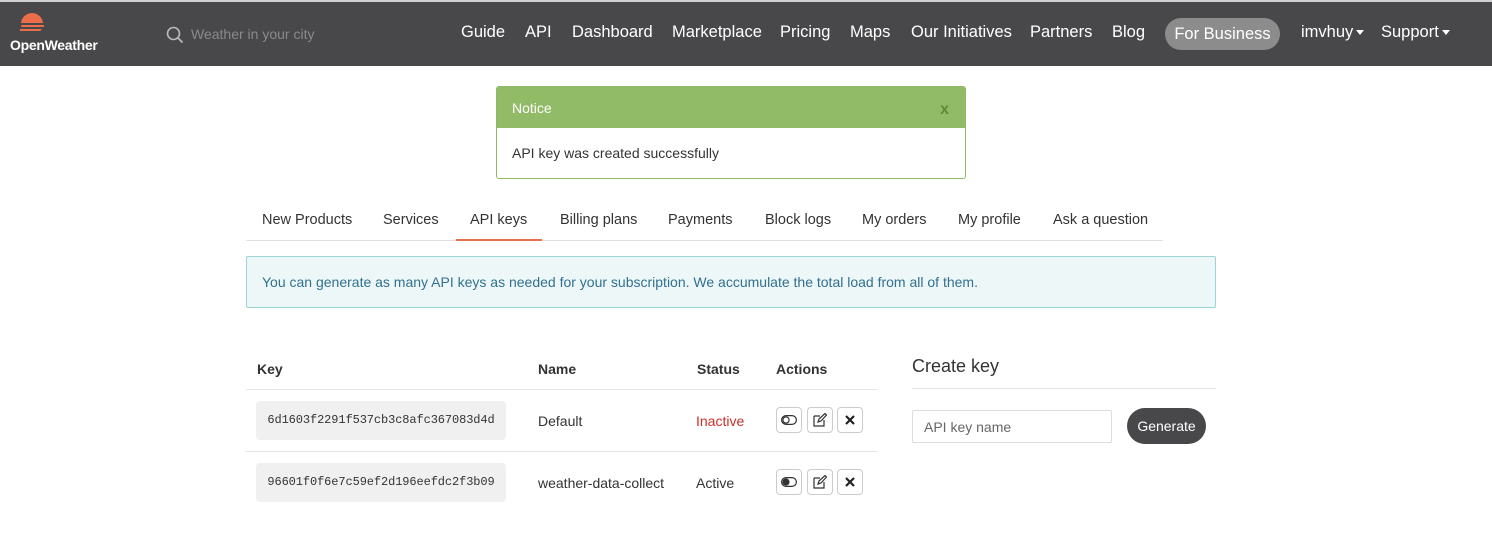  What do you see at coordinates (1166, 426) in the screenshot?
I see `generate-button: Generate` at bounding box center [1166, 426].